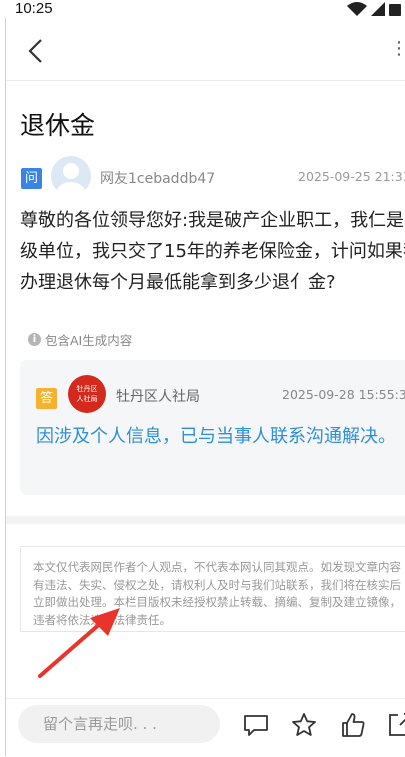 This screenshot has height=757, width=405. I want to click on more-menu-icon: ⋮, so click(397, 48).